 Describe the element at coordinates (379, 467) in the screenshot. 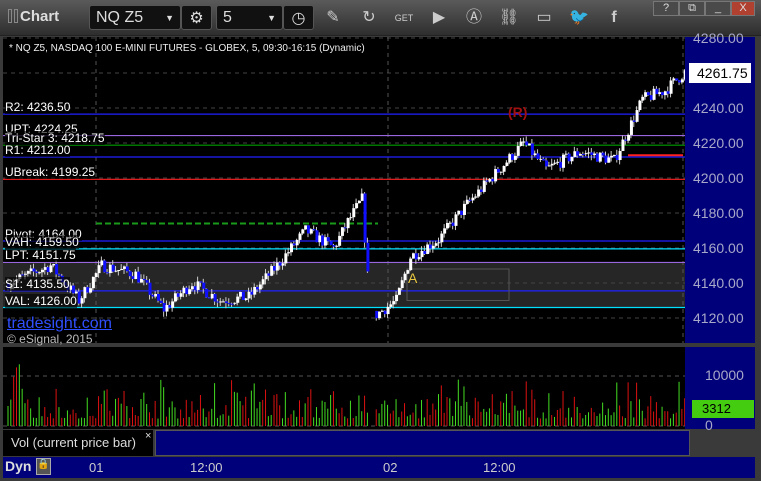

I see `time-axis: Dyn 🔒 01 12:00 02 12:00` at that location.